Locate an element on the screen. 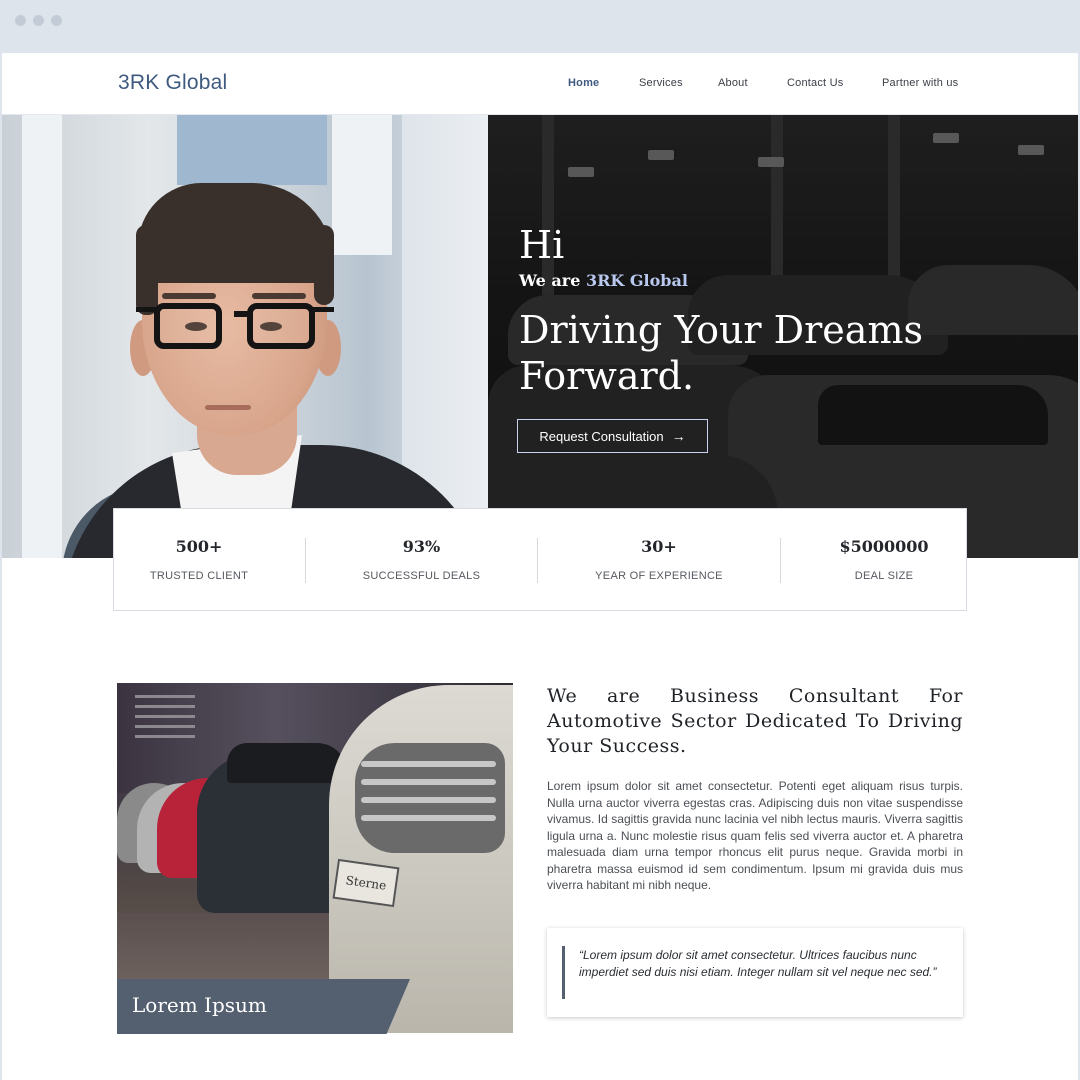  photo-caption: Lorem Ipsum is located at coordinates (263, 1006).